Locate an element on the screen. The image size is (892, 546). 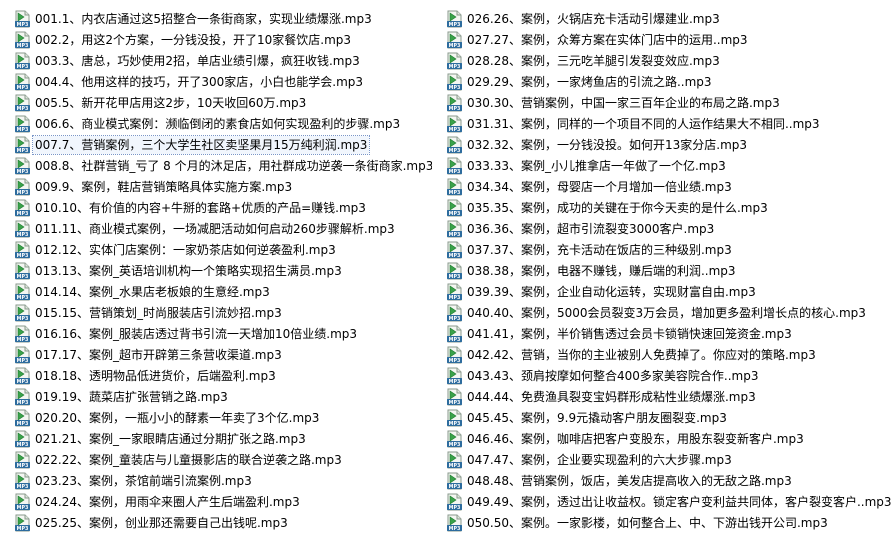
file-name: 004.4、他用这样的技巧，开了300家店，小白也能学会.mp3 is located at coordinates (199, 81).